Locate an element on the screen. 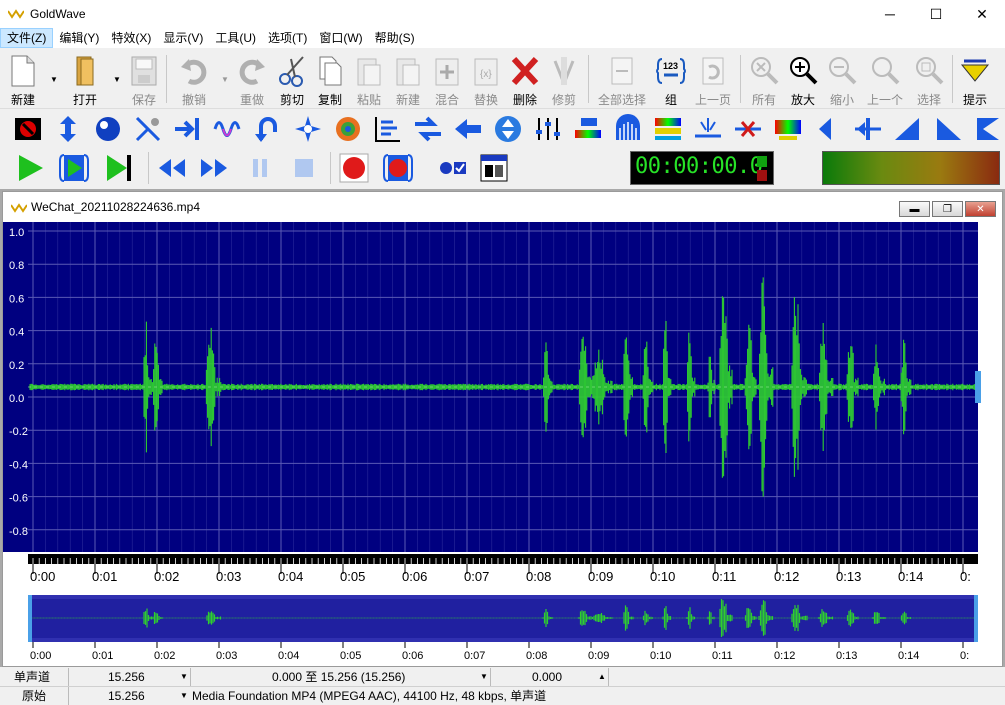 This screenshot has height=705, width=1005. undo-button: 撤销 is located at coordinates (194, 79).